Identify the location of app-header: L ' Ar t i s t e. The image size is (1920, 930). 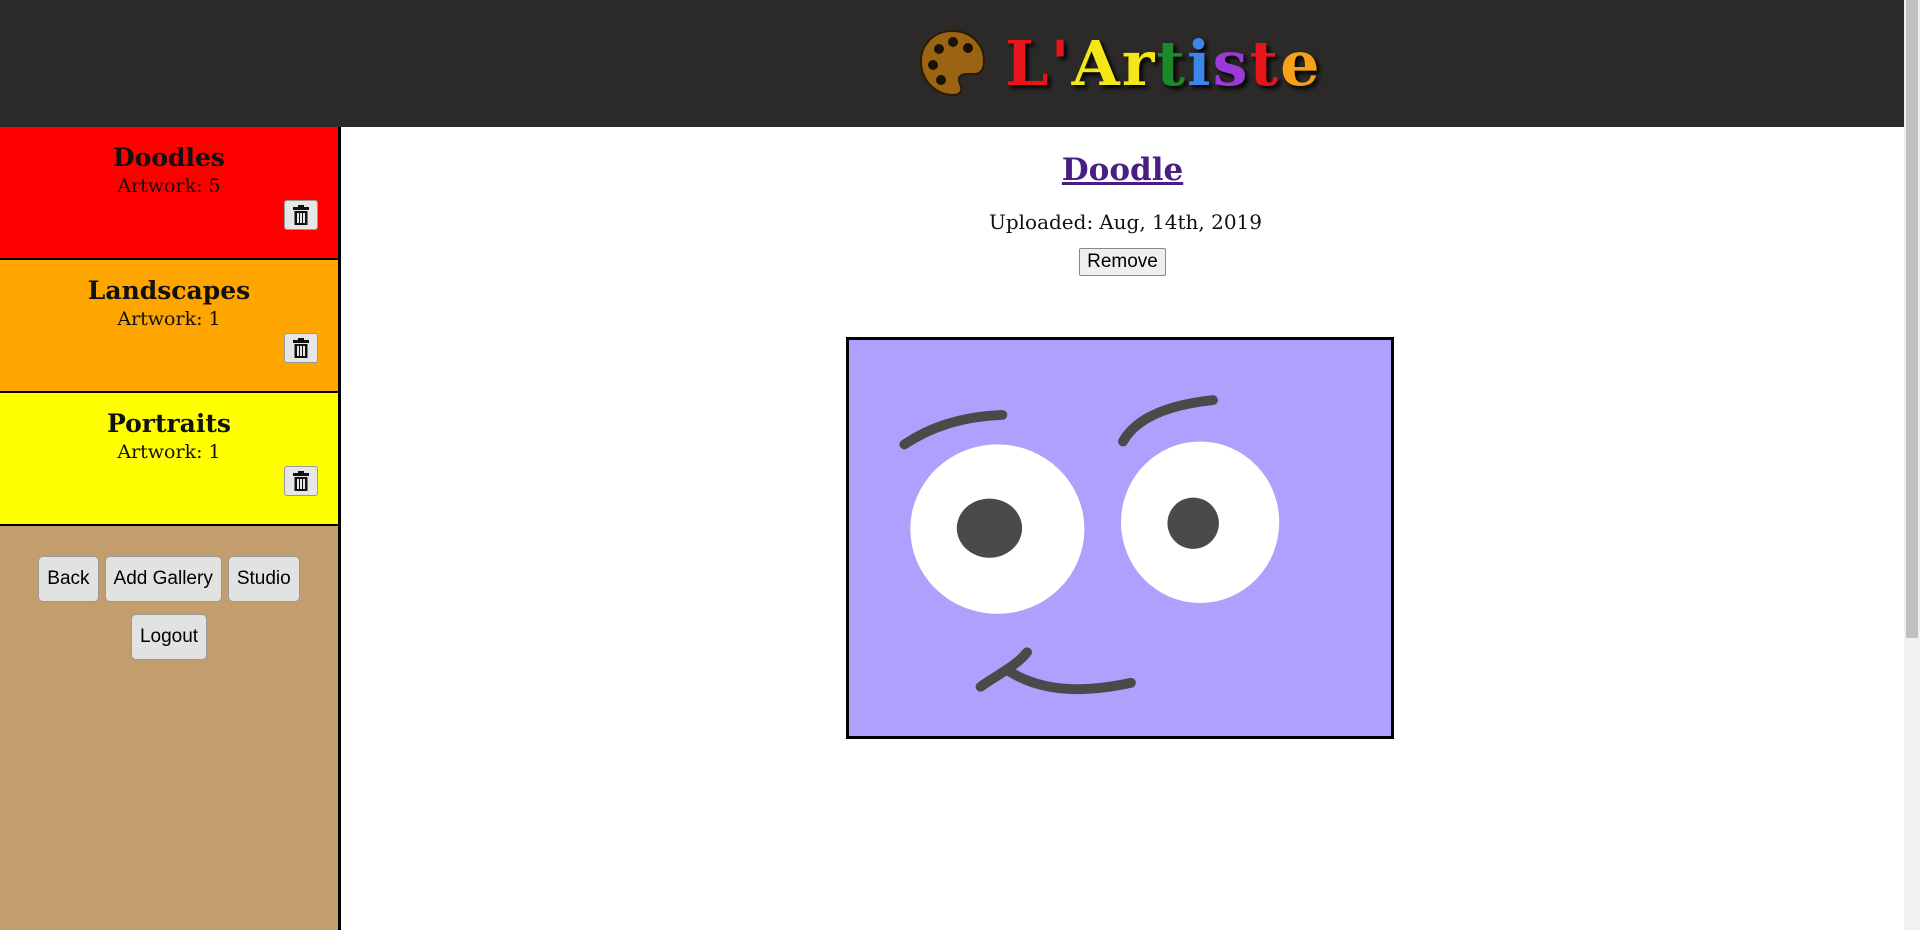
(952, 63).